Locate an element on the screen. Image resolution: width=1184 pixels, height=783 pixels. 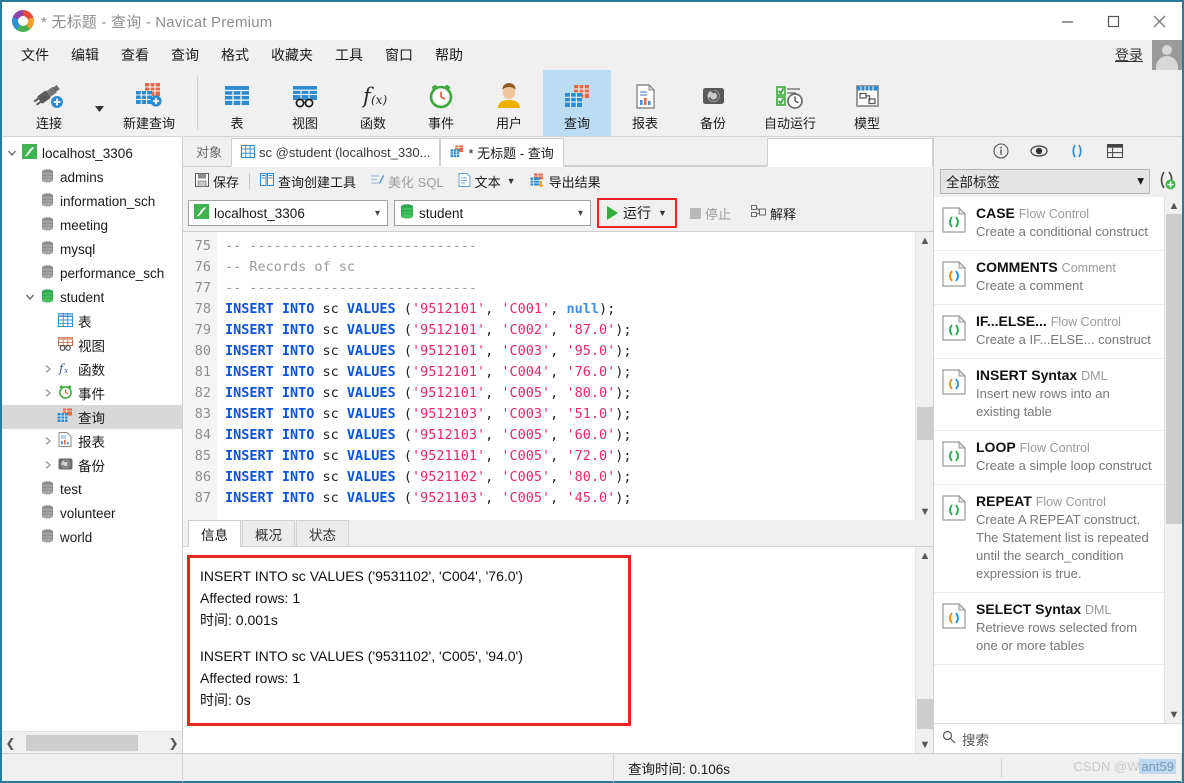
tree-node-information_sch: information_sch is located at coordinates (92, 201).